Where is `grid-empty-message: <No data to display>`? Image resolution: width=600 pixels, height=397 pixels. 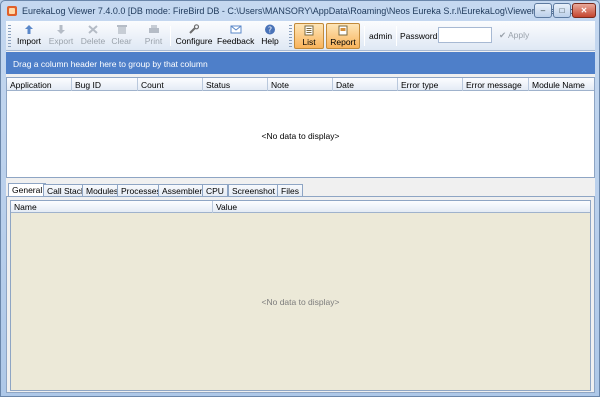
grid-empty-message: <No data to display> is located at coordinates (300, 136).